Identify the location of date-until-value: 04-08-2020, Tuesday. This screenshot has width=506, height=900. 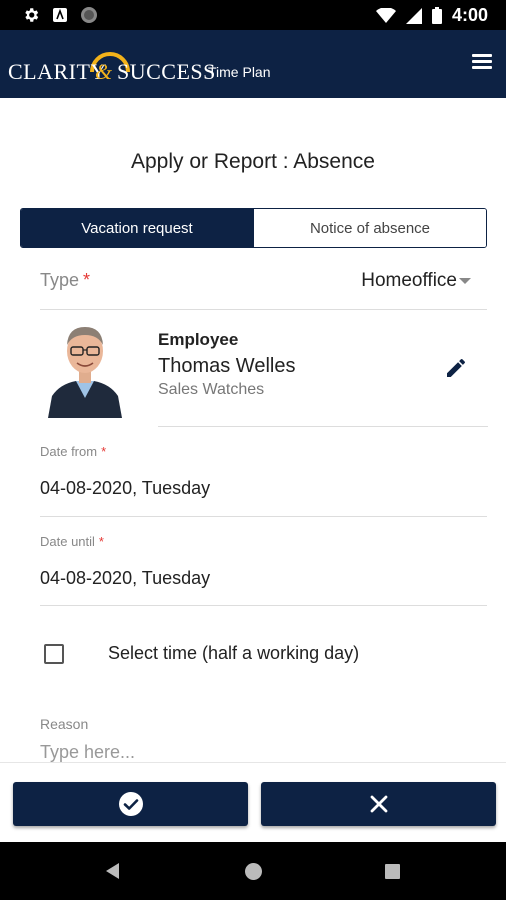
(125, 578).